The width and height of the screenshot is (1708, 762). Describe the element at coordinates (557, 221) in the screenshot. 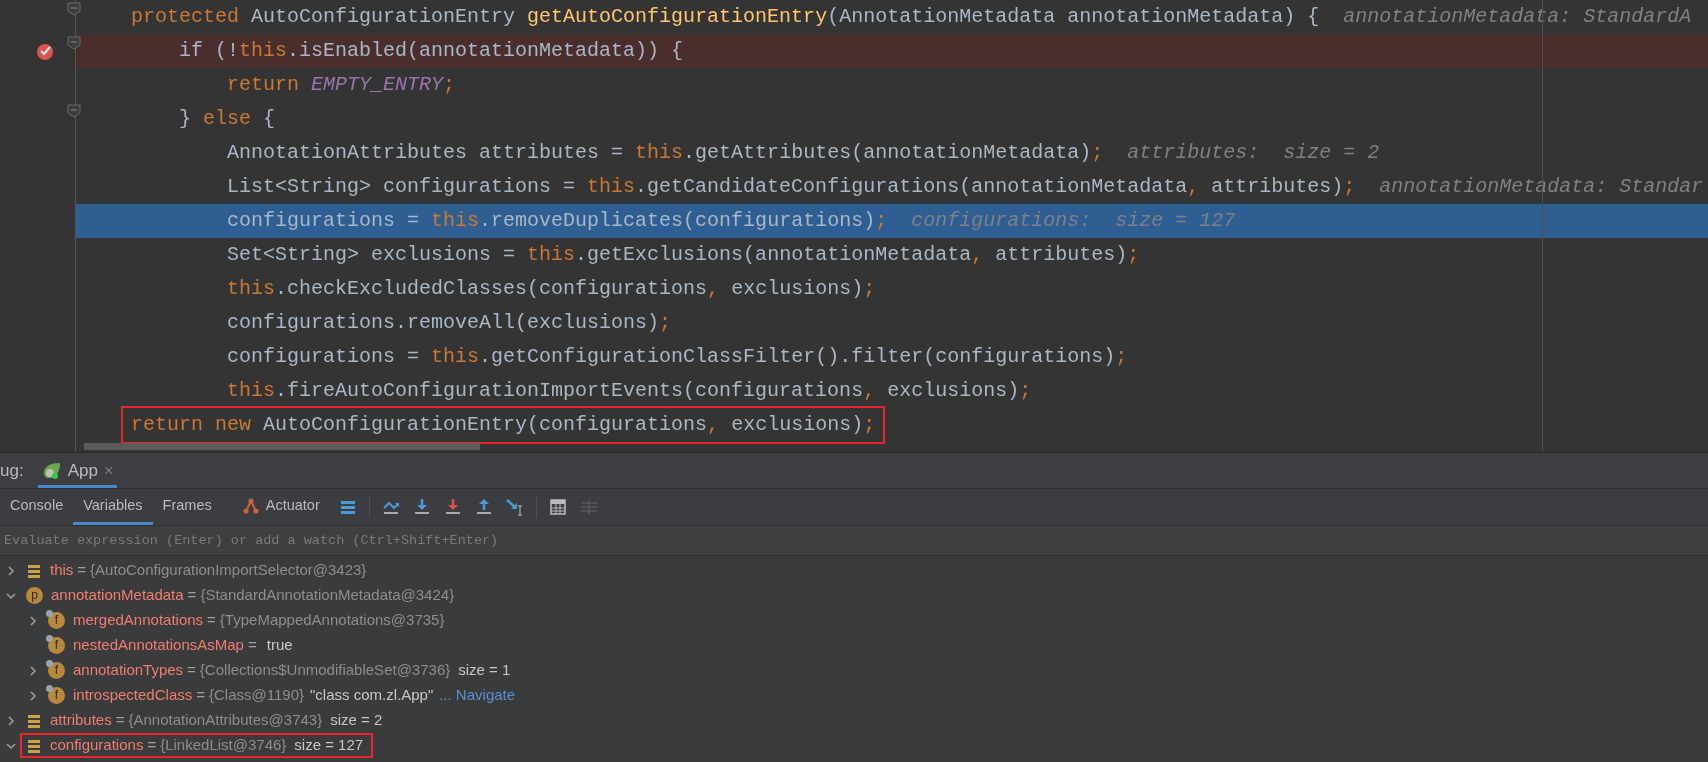

I see `code-text: configurations = this.removeDuplicates(configurations);` at that location.